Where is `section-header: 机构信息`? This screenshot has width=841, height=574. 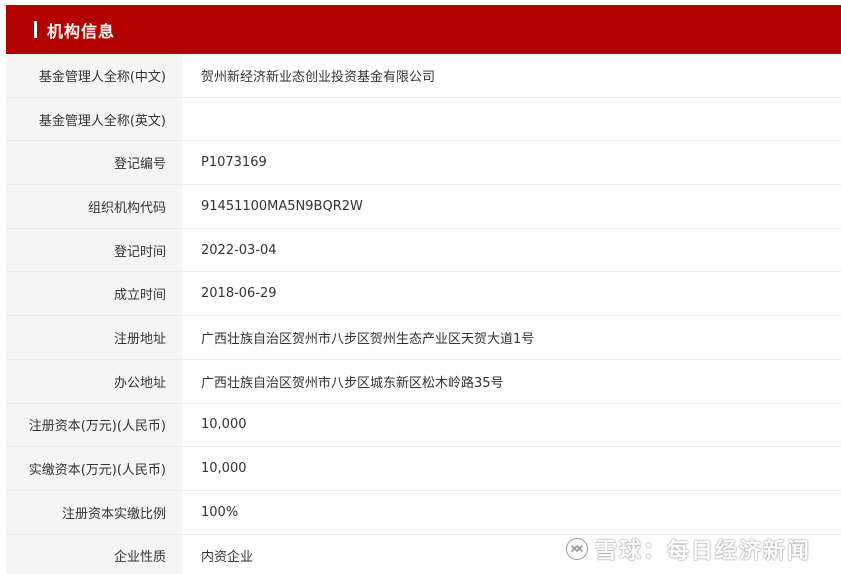 section-header: 机构信息 is located at coordinates (423, 29).